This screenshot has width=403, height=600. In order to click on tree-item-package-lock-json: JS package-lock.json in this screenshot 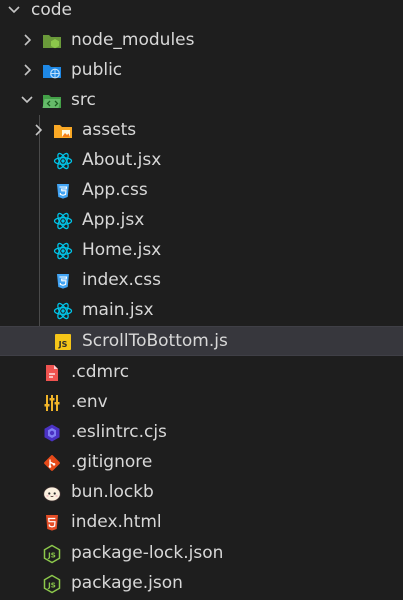, I will do `click(201, 553)`.